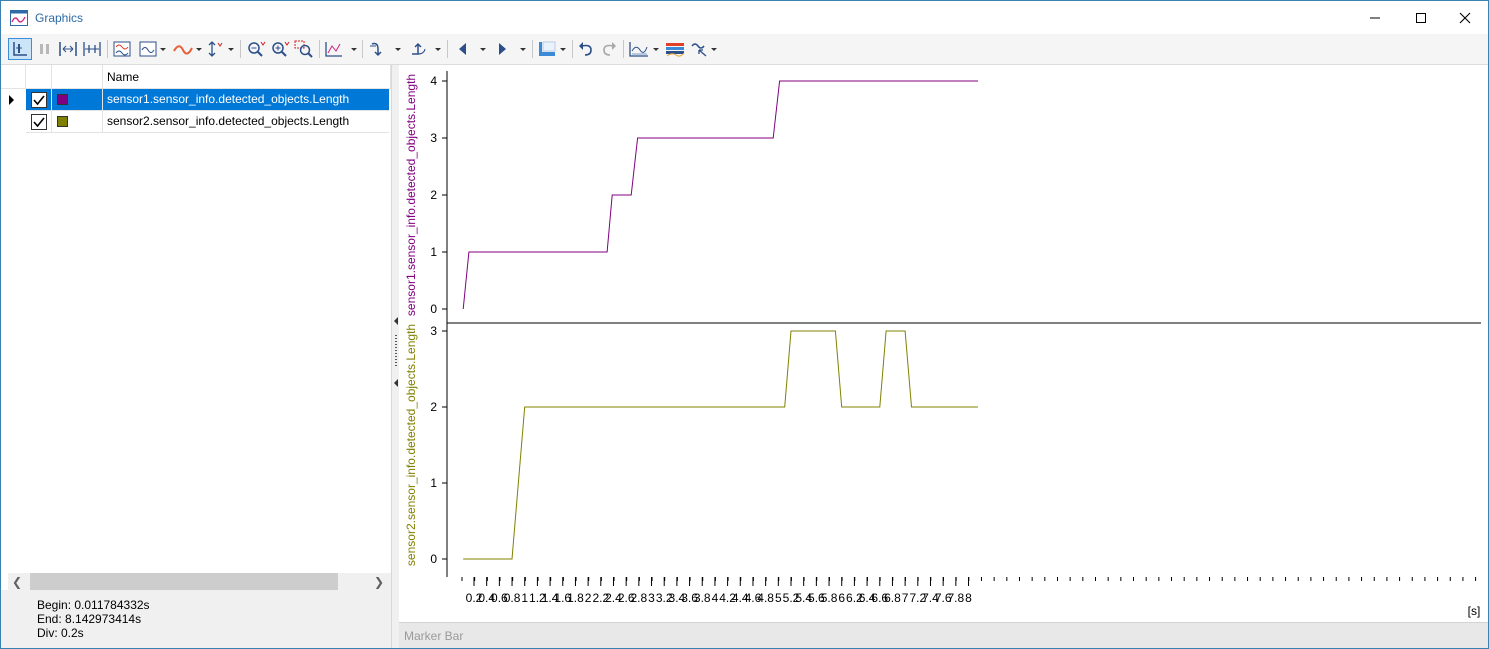 Image resolution: width=1489 pixels, height=649 pixels. I want to click on marker-bar-label: Marker Bar, so click(434, 636).